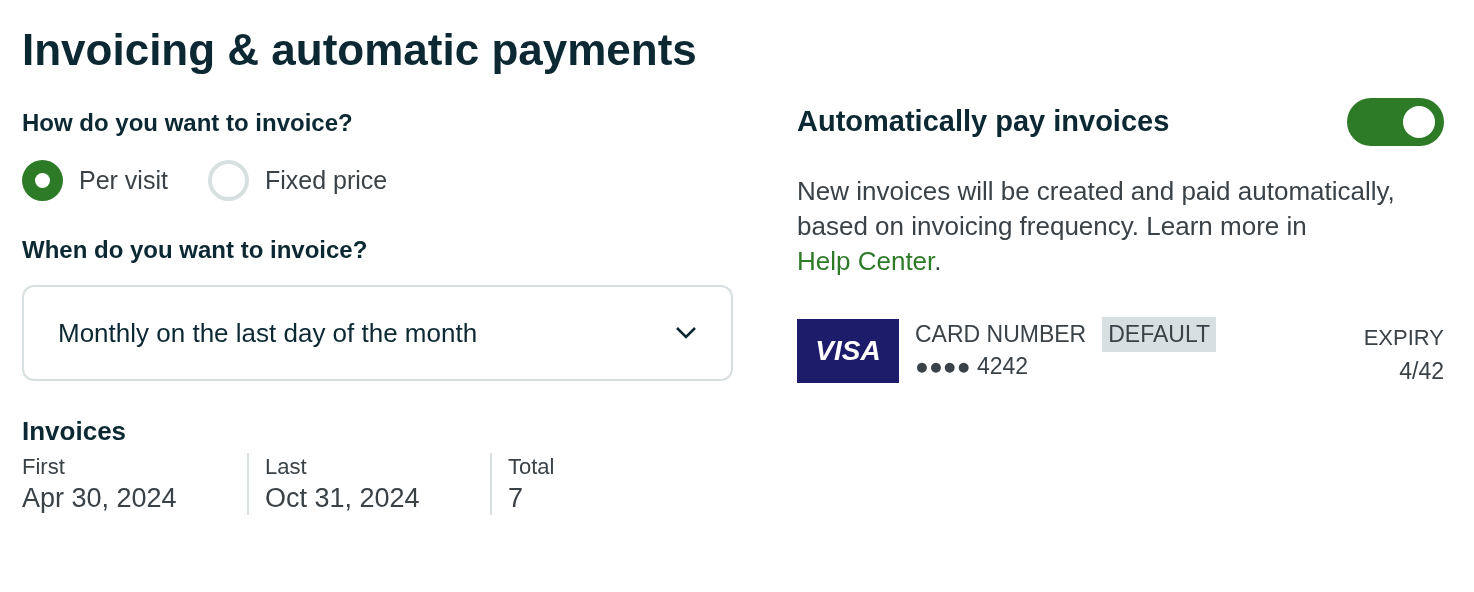 The height and width of the screenshot is (592, 1474). I want to click on stat-label: Last, so click(286, 467).